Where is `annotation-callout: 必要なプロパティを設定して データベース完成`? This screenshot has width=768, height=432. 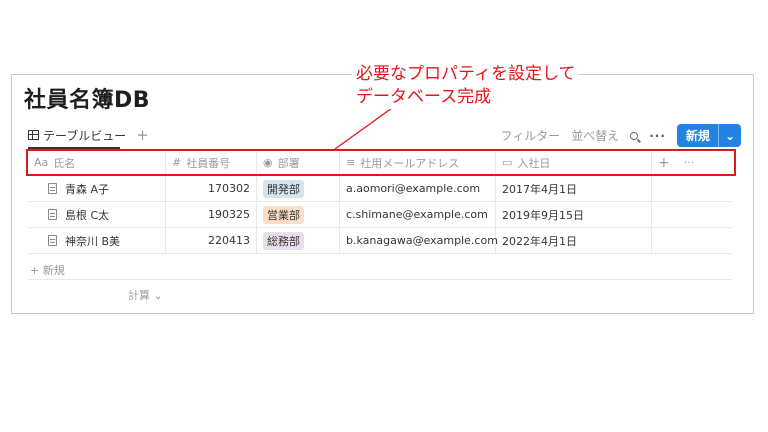 annotation-callout: 必要なプロパティを設定して データベース完成 is located at coordinates (466, 86).